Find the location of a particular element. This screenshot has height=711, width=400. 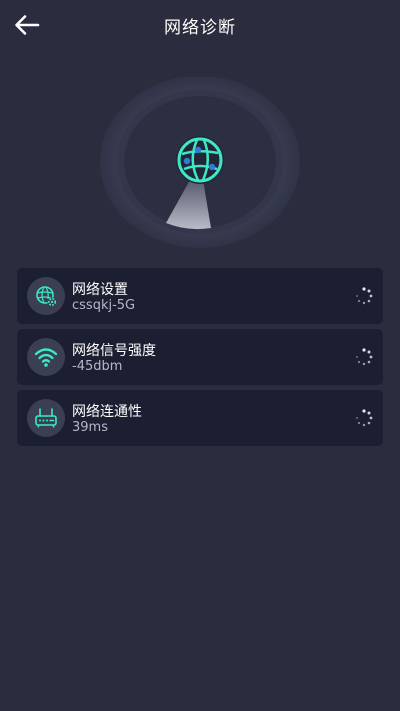

list-item-signal-strength: 网络信号强度 -45dbm is located at coordinates (200, 357).